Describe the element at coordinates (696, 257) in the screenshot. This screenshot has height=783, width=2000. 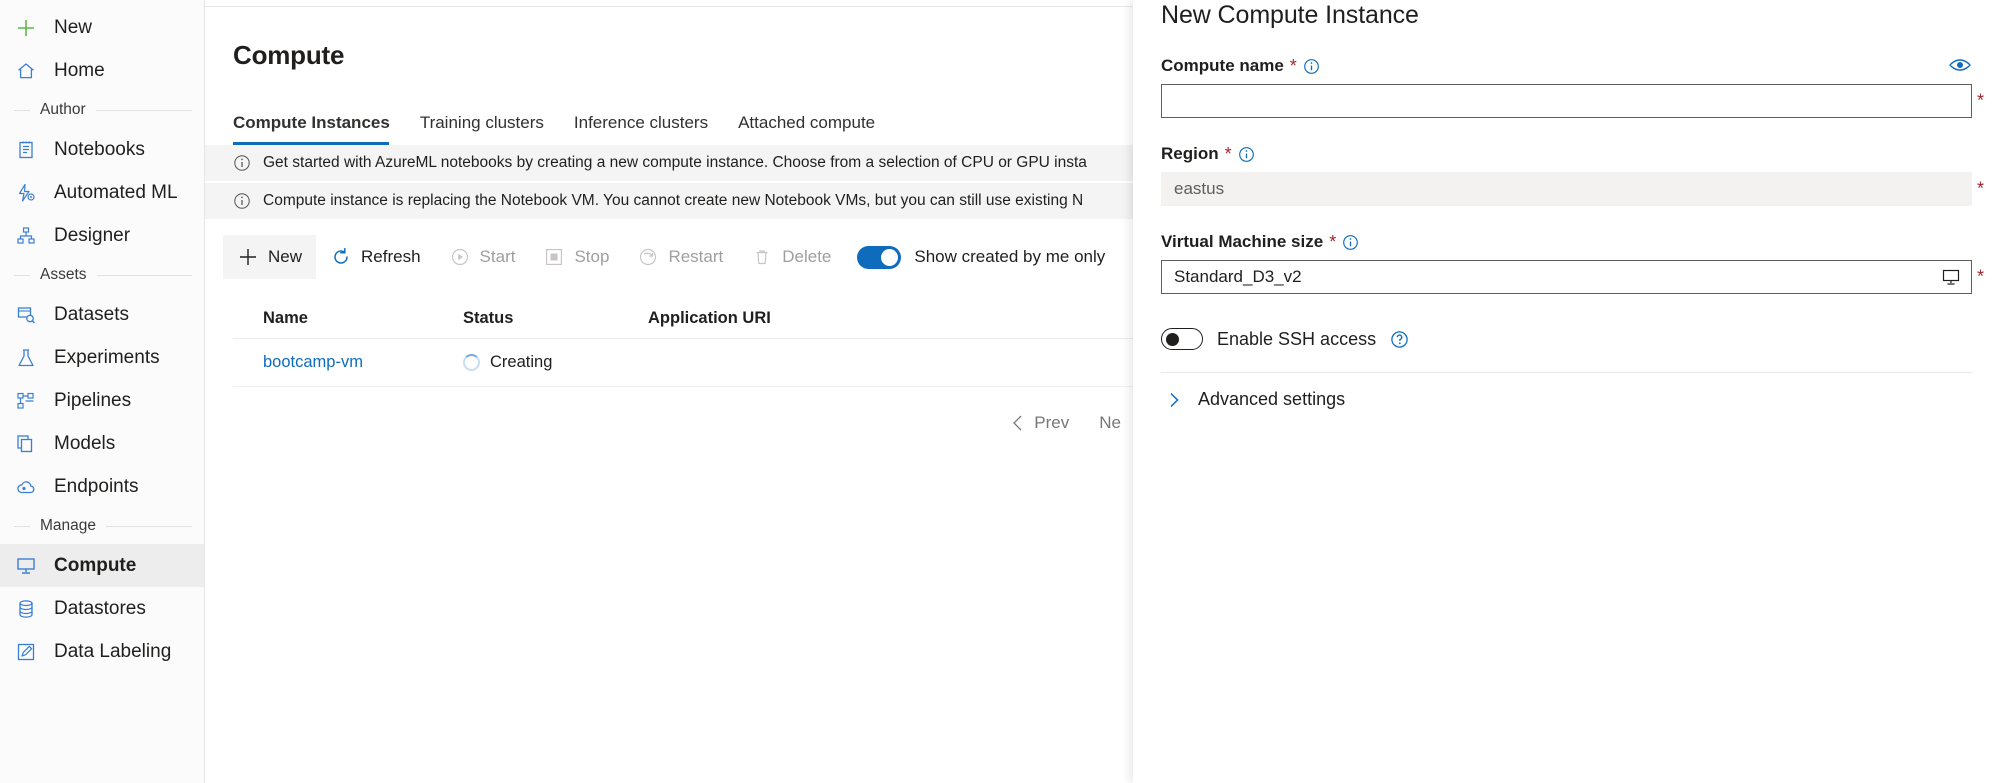
I see `restart-button-label: Restart` at that location.